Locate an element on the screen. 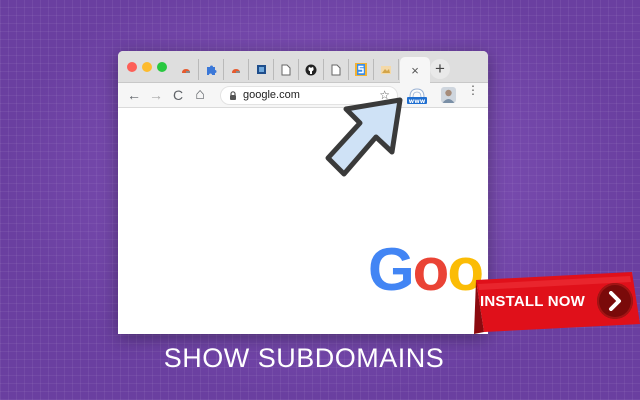  install-now-label: INSTALL NOW is located at coordinates (532, 301).